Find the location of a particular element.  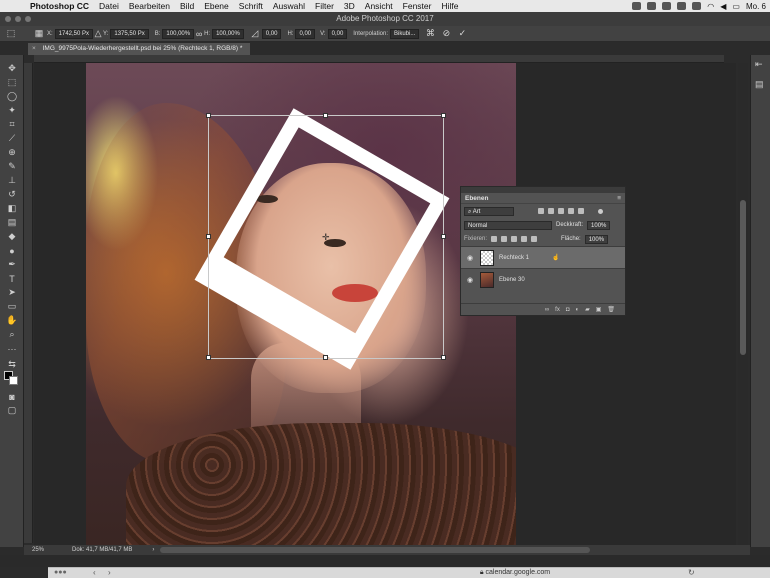

background-color-swatch is located at coordinates (13, 380).